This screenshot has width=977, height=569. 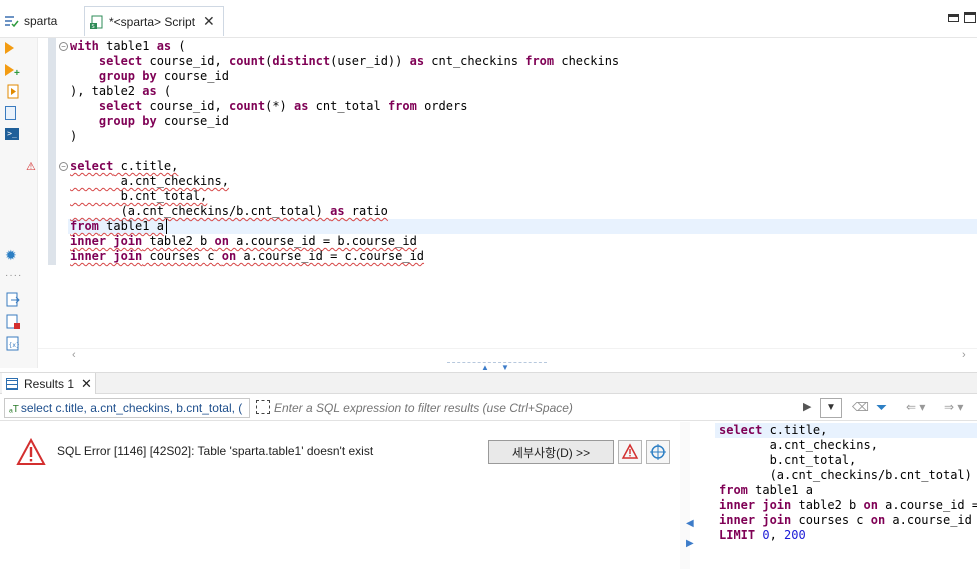 I want to click on warning-icon: ⚠, so click(x=31, y=167).